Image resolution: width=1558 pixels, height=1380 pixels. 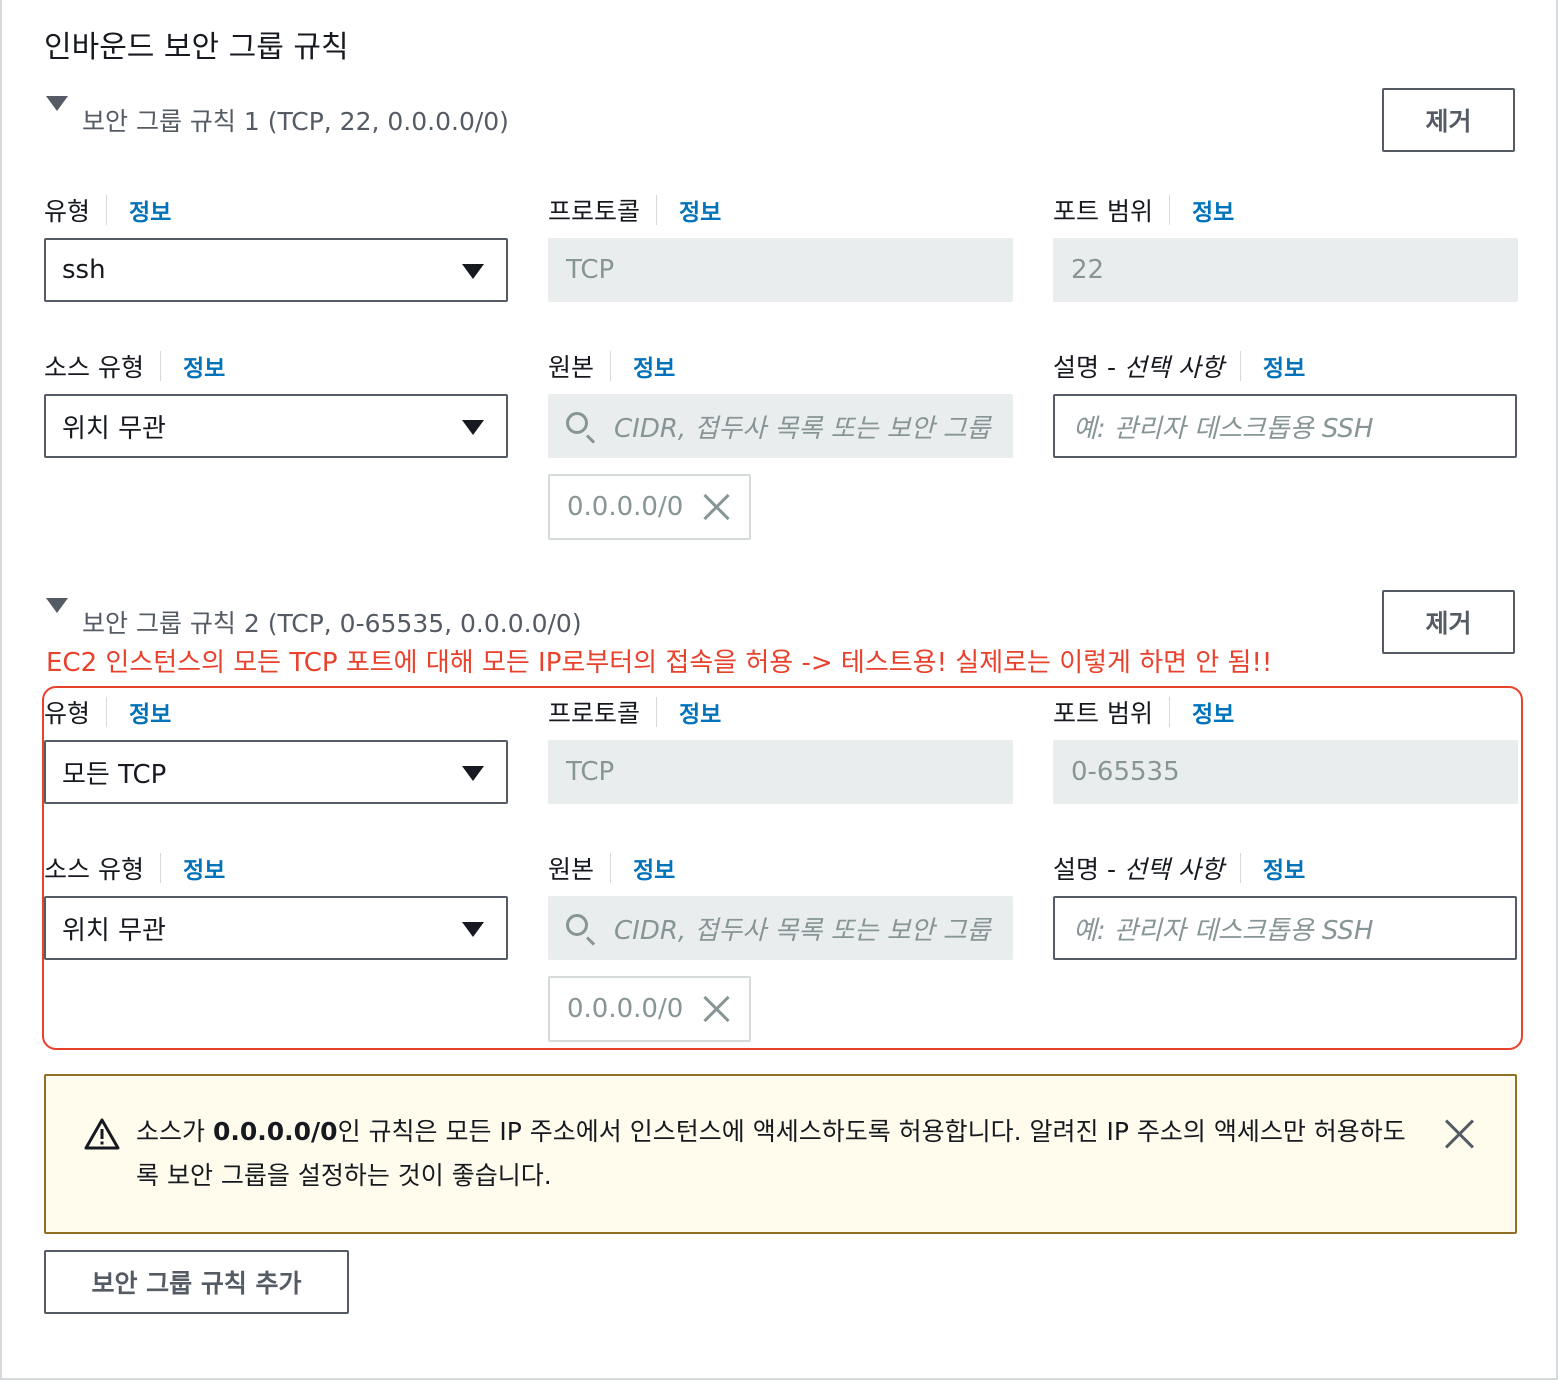 What do you see at coordinates (107, 712) in the screenshot?
I see `rule-2-type-label: 유형 정보` at bounding box center [107, 712].